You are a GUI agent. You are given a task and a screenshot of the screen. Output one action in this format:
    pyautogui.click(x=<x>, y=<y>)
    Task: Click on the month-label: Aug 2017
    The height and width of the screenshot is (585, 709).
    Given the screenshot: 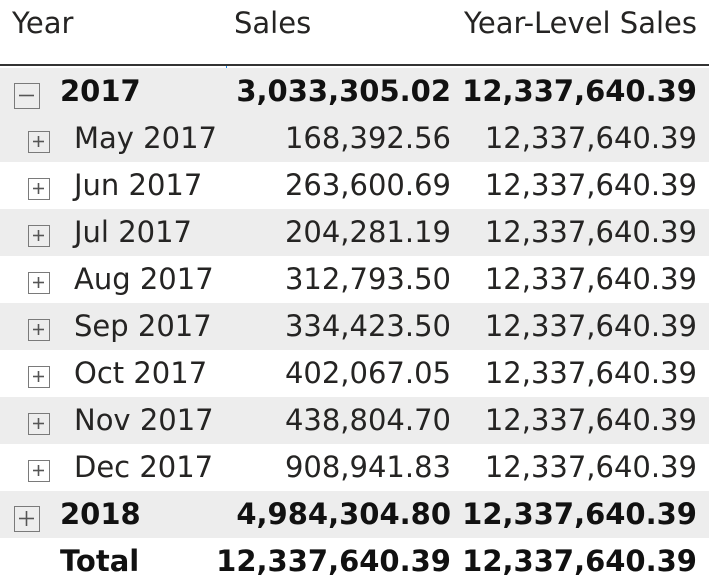 What is the action you would take?
    pyautogui.click(x=144, y=279)
    